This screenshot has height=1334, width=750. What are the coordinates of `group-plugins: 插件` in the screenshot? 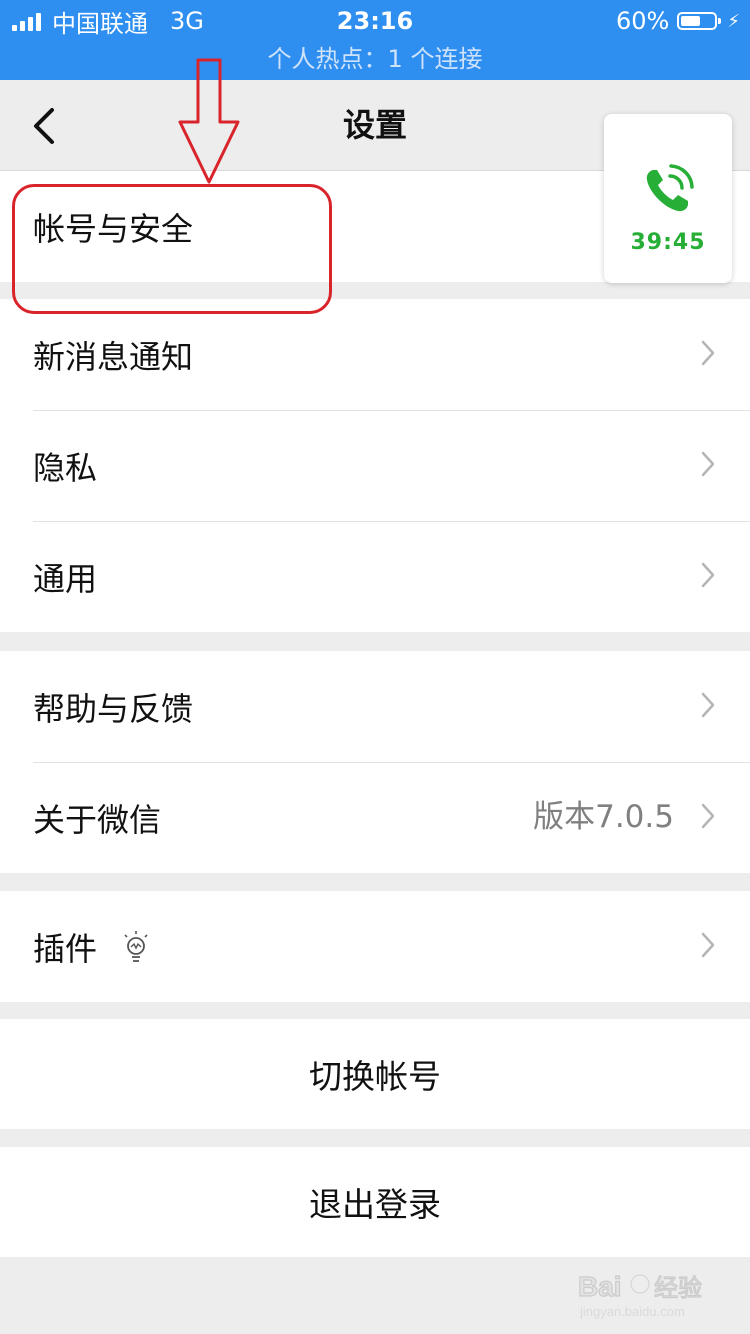 It's located at (375, 946).